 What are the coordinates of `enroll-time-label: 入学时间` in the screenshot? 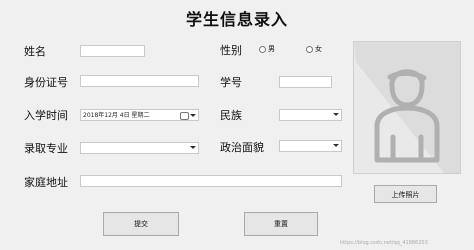 It's located at (46, 115).